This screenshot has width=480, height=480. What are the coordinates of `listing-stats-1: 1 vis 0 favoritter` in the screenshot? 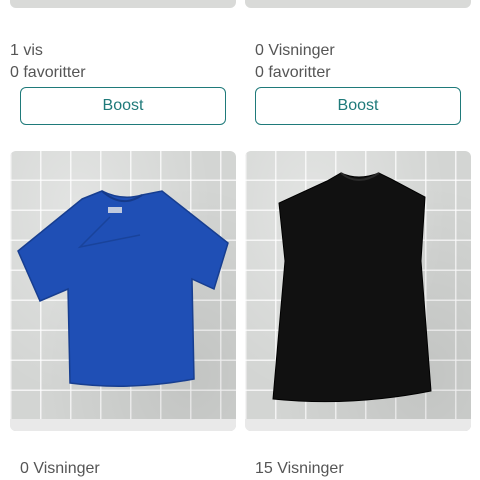 It's located at (123, 62).